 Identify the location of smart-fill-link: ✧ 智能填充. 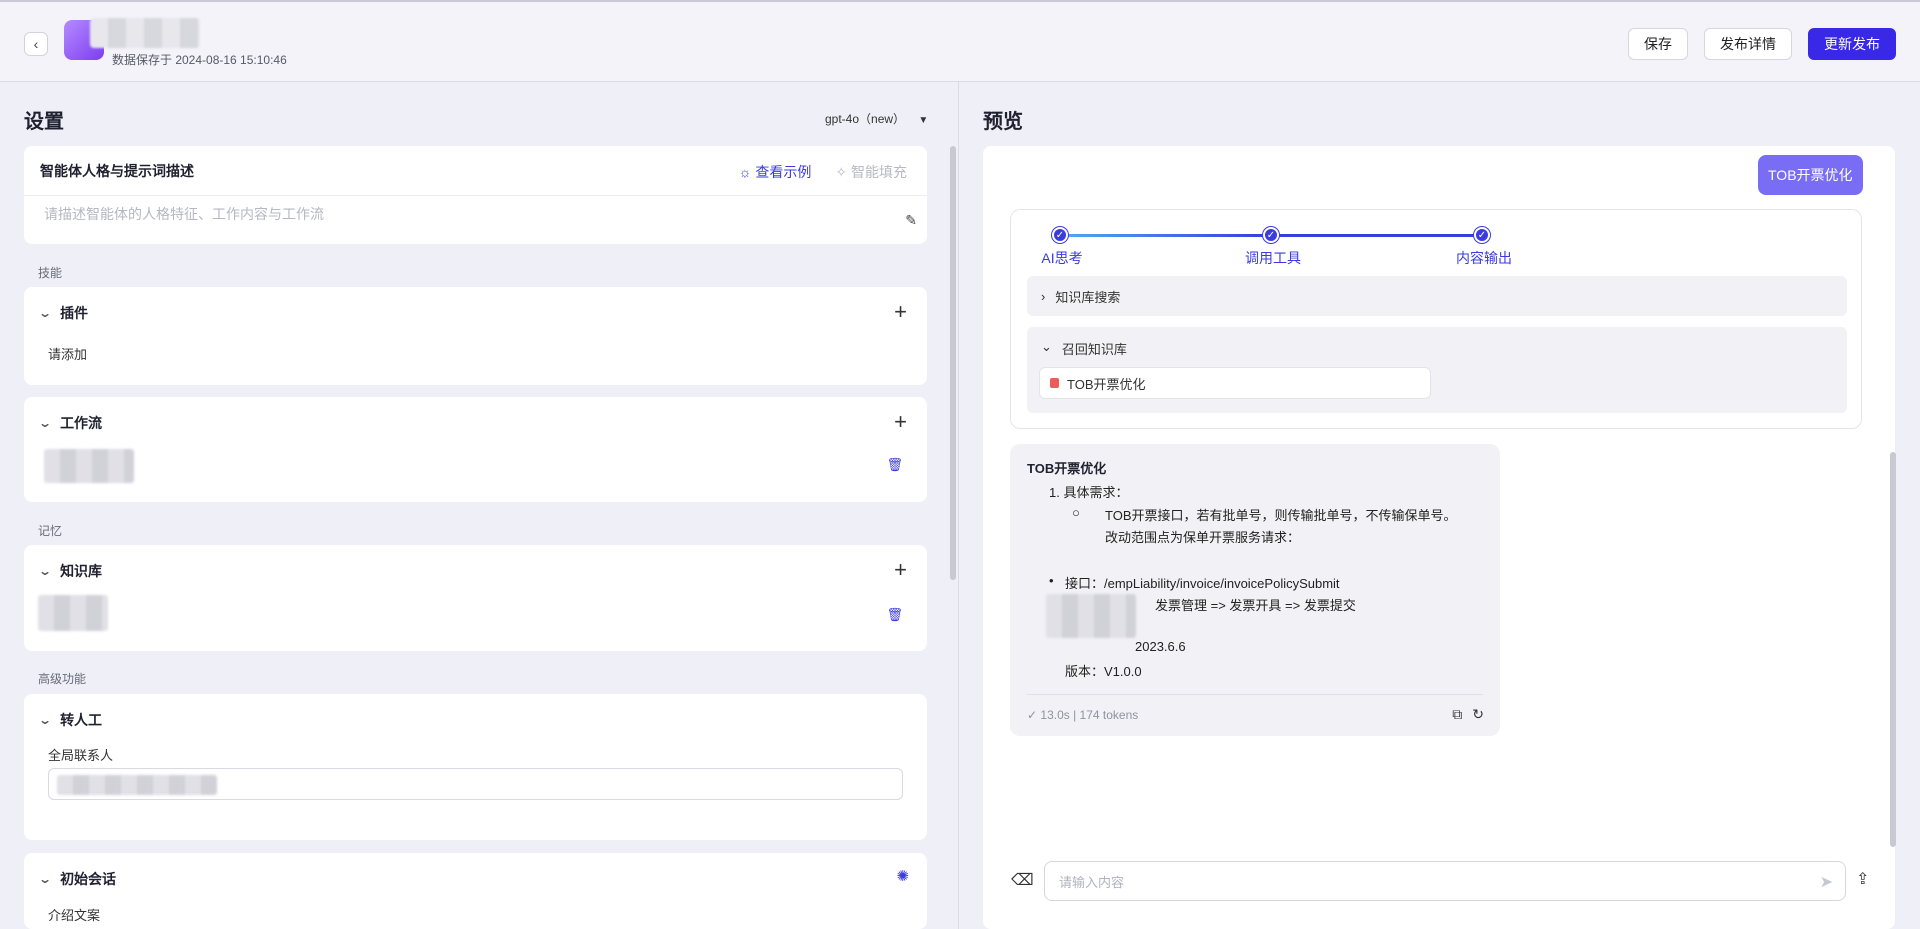
(871, 172).